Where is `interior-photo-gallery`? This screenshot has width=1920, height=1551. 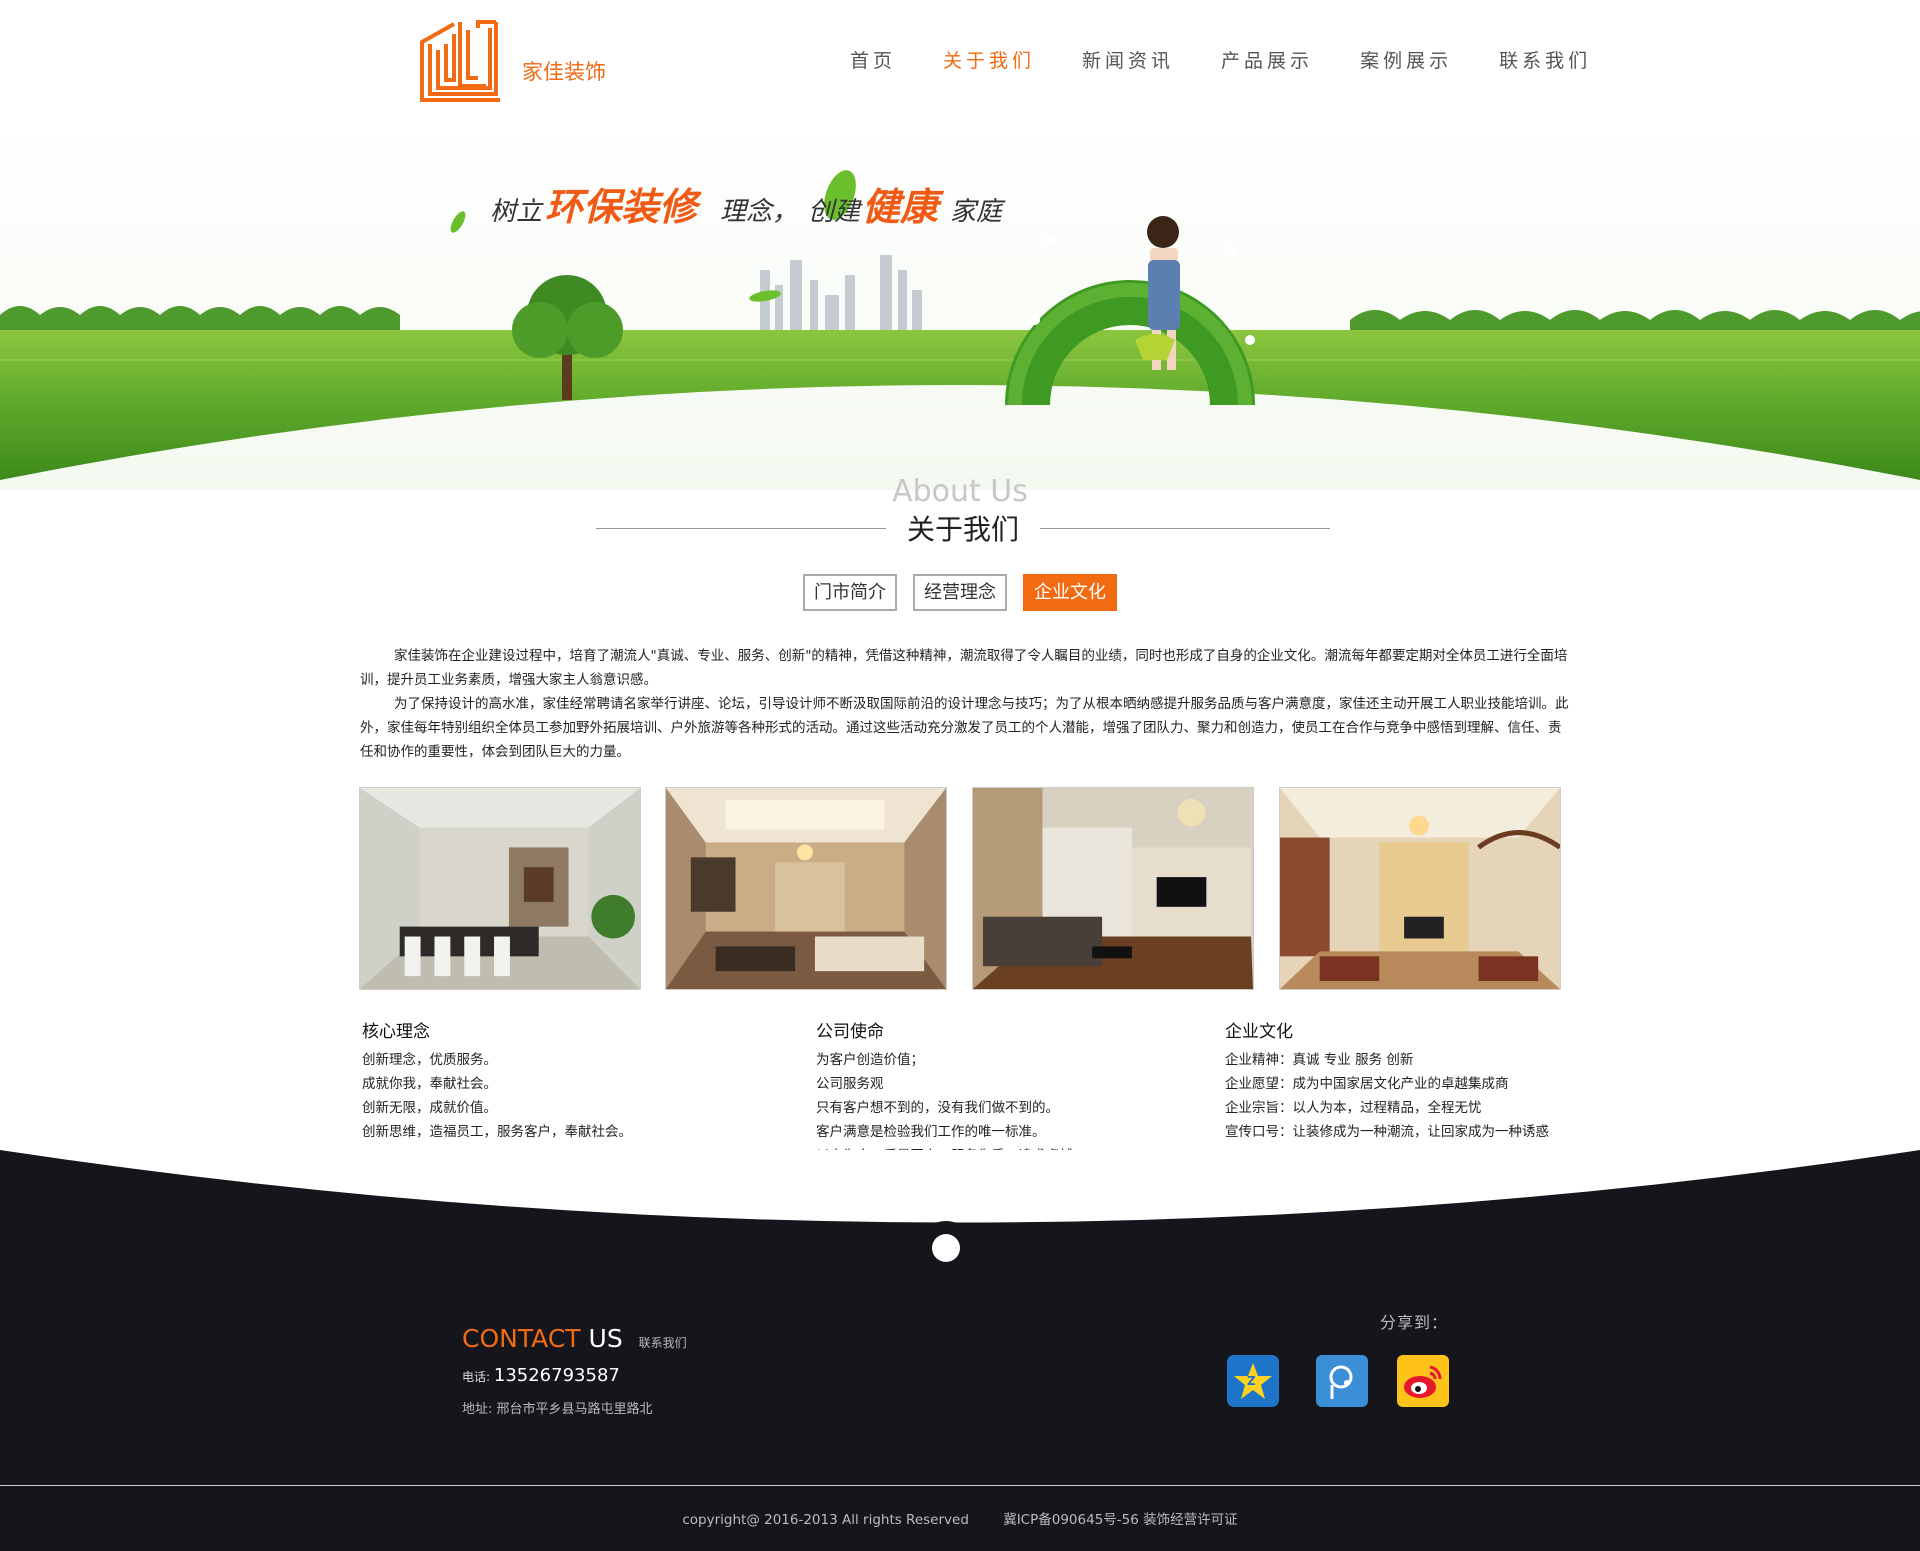 interior-photo-gallery is located at coordinates (960, 888).